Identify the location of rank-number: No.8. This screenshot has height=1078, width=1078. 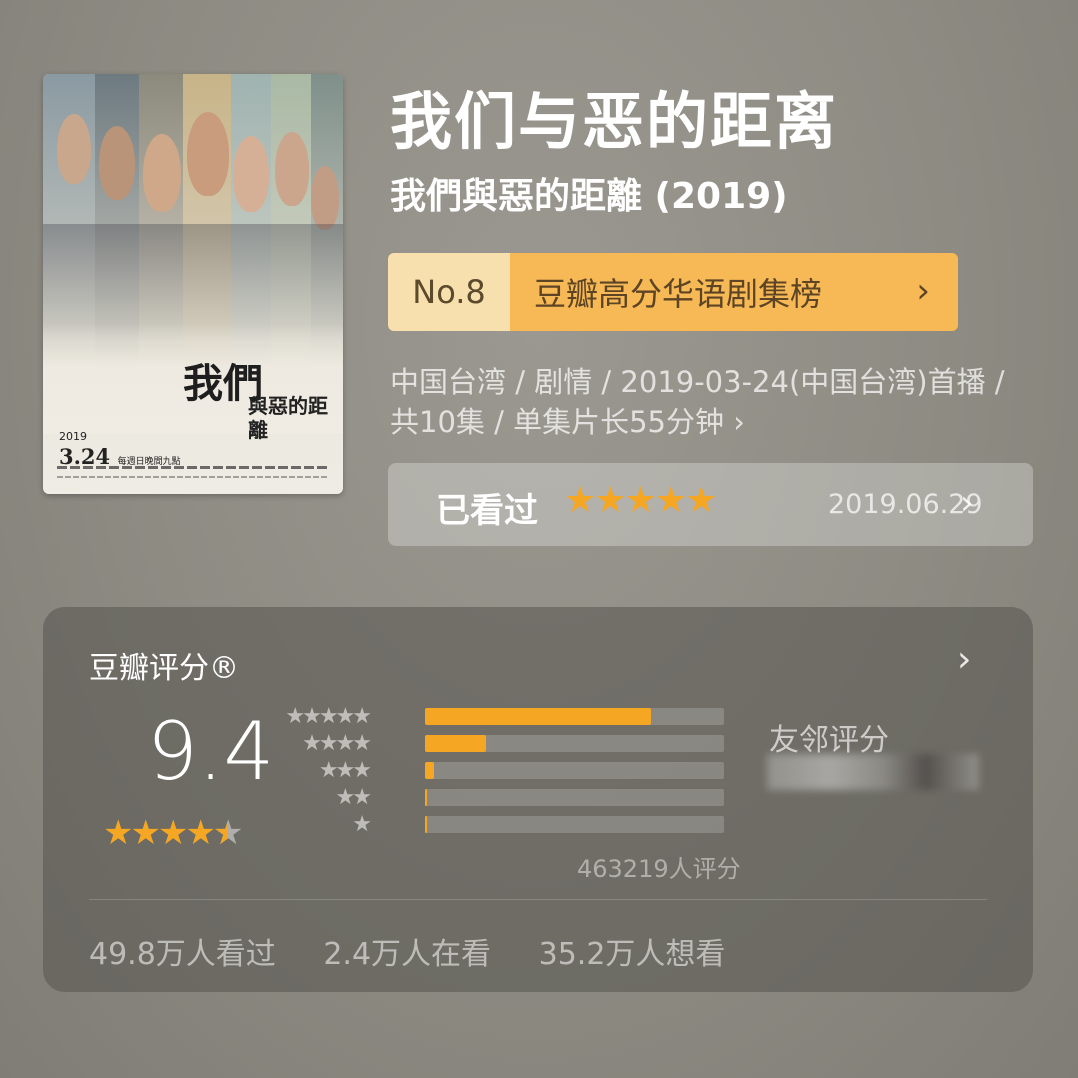
(449, 292).